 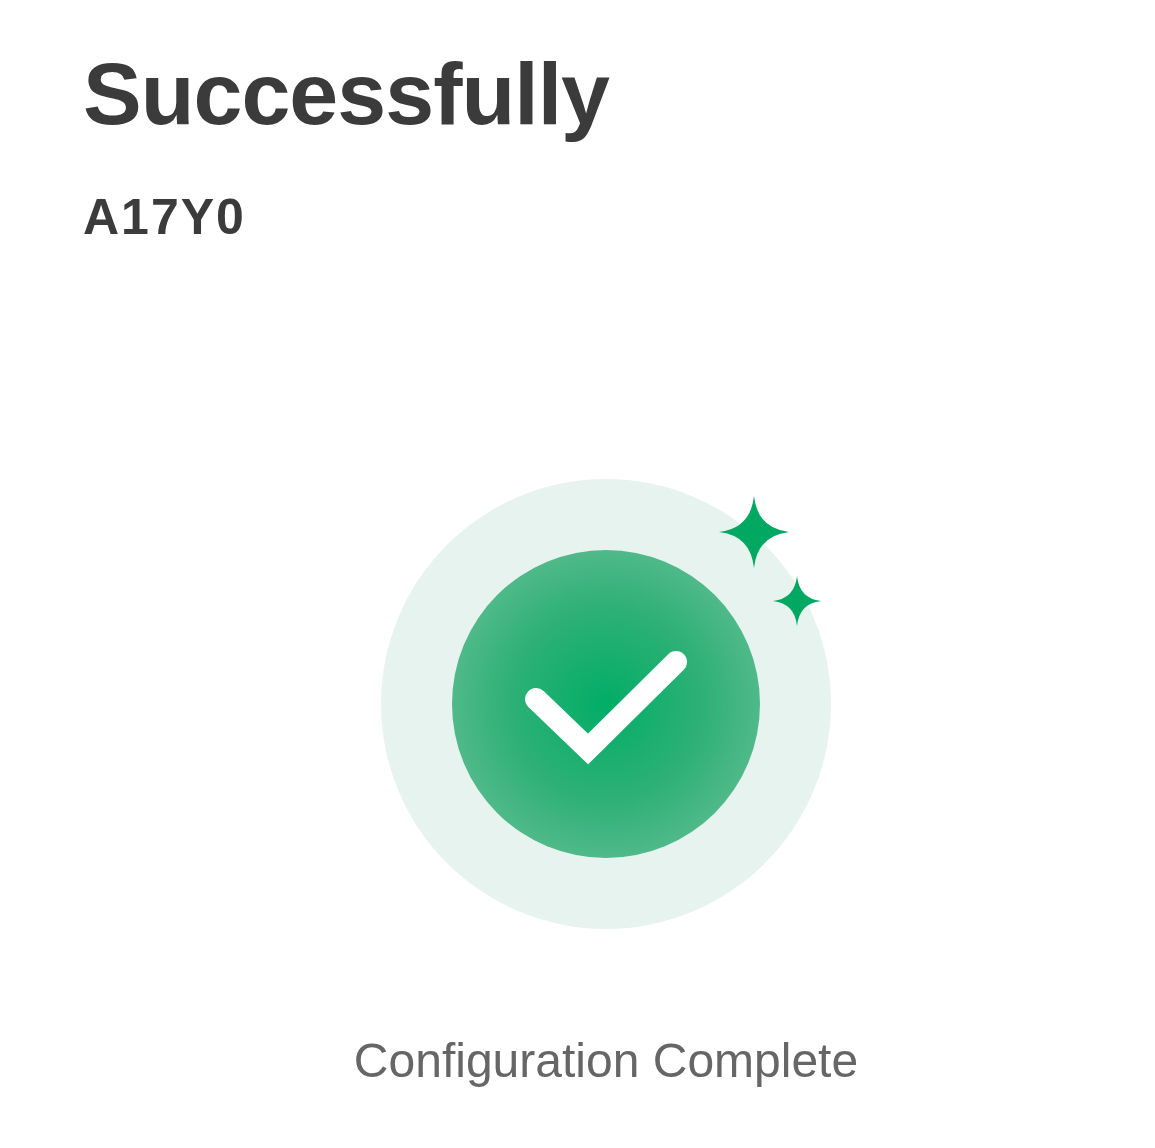 I want to click on device-name: A17Y0, so click(x=164, y=217).